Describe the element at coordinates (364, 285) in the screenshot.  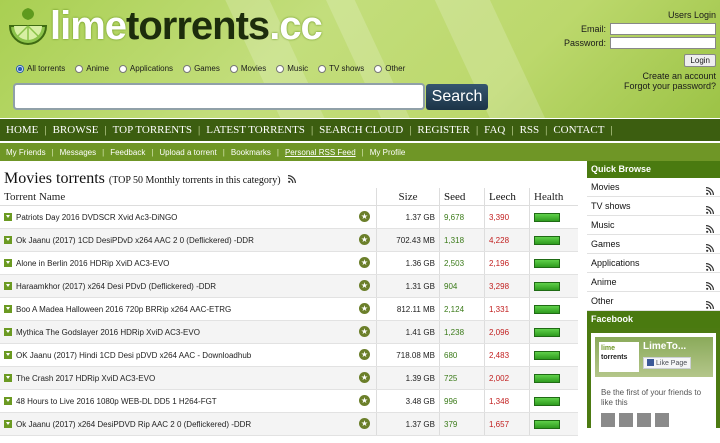
I see `verified-star-icon: ★` at that location.